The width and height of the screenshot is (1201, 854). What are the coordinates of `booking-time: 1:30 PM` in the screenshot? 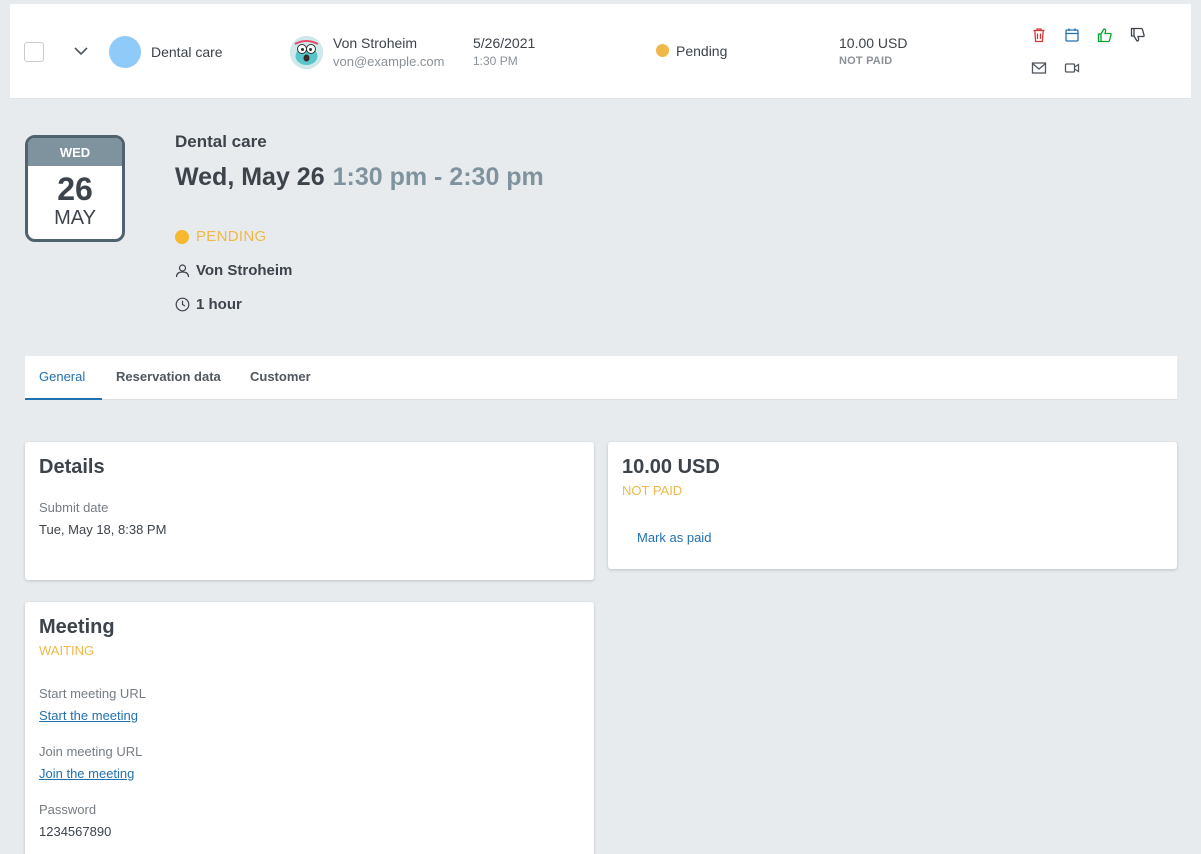 It's located at (495, 61).